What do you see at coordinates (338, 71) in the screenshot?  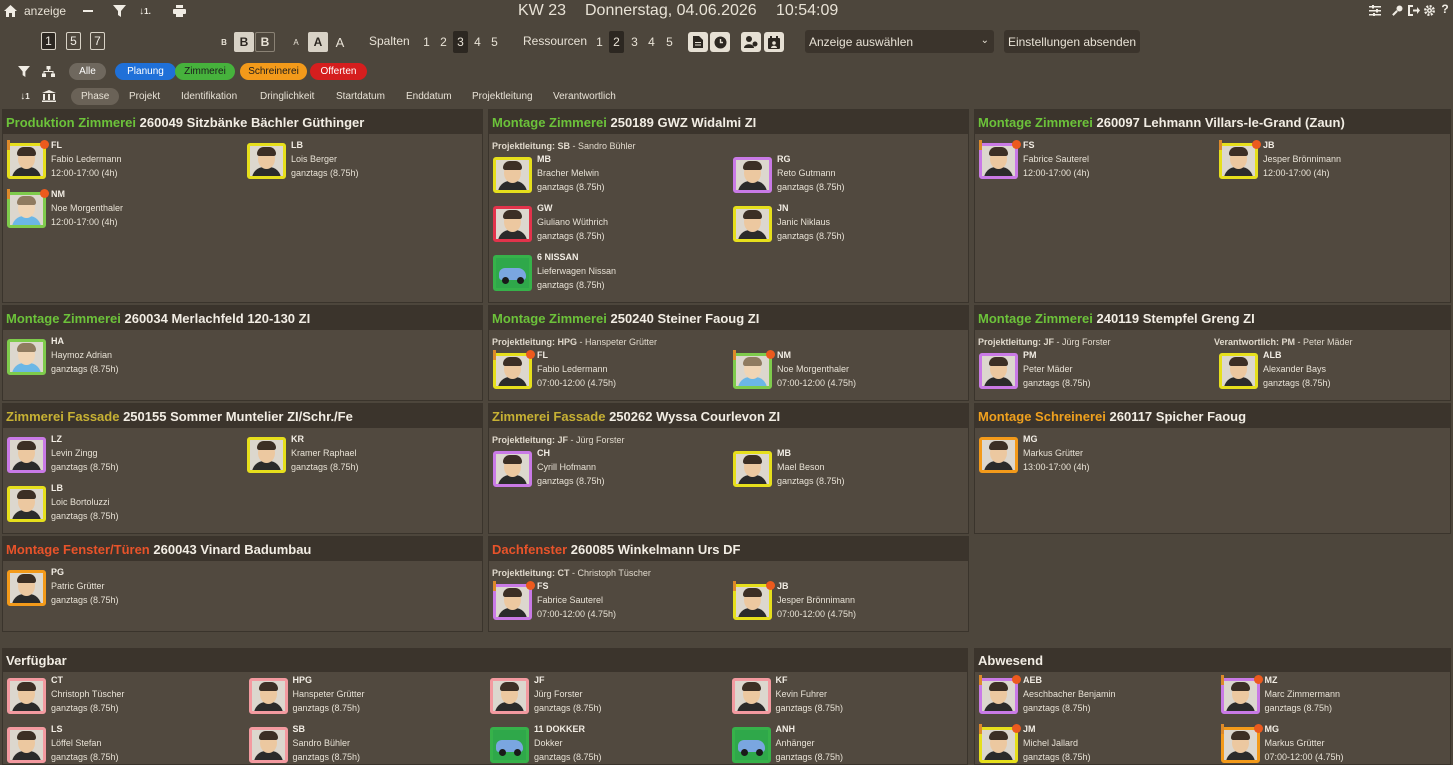 I see `filter-pill-4: Offerten` at bounding box center [338, 71].